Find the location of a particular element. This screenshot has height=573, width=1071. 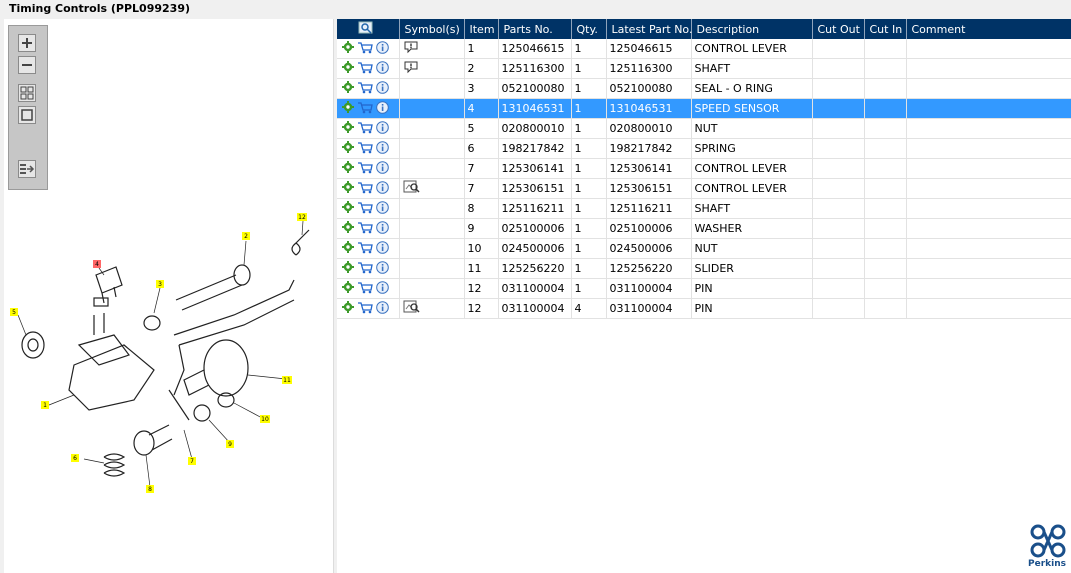

row-actions is located at coordinates (368, 168).